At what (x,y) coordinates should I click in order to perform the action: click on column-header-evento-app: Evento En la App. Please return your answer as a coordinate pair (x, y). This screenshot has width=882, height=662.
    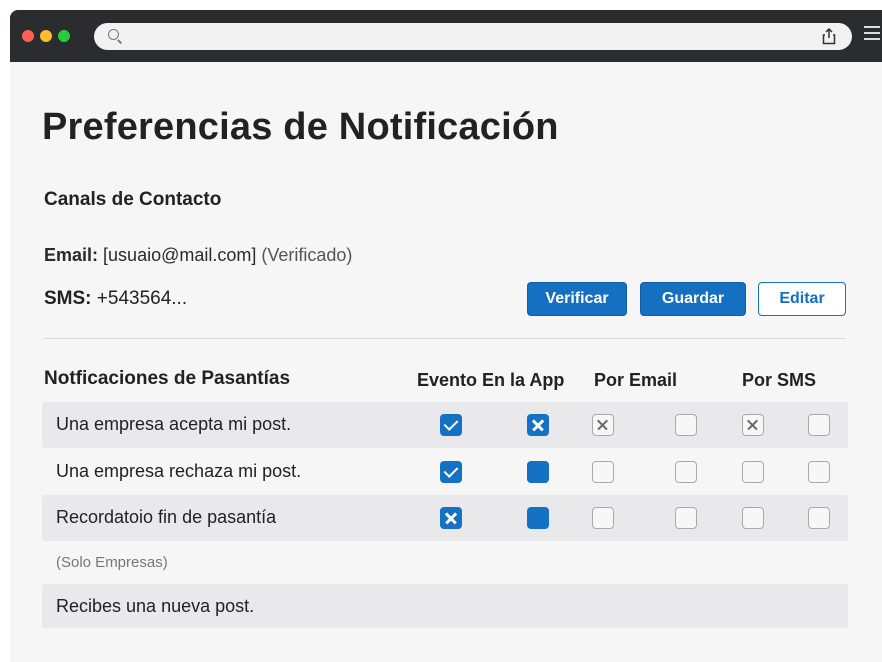
    Looking at the image, I should click on (490, 380).